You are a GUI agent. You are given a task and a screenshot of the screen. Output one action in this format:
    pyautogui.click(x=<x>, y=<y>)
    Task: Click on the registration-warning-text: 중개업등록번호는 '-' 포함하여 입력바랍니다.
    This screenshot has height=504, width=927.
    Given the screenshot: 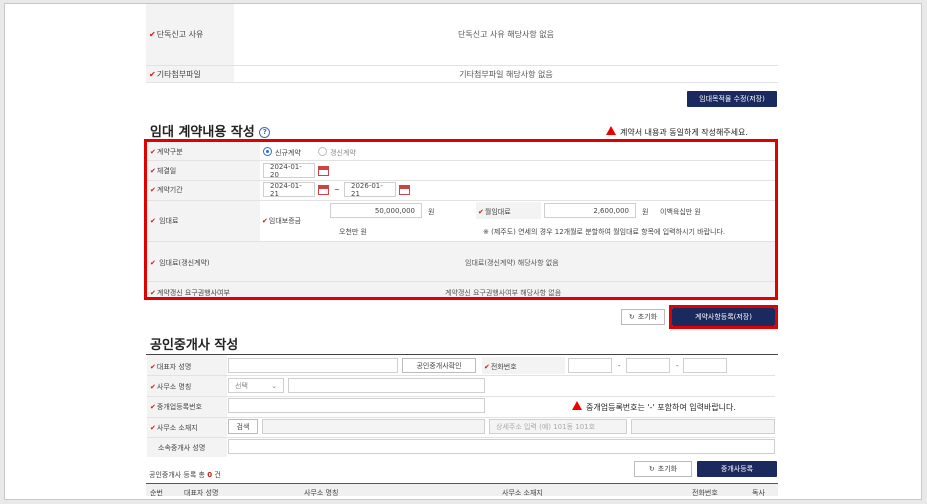 What is the action you would take?
    pyautogui.click(x=661, y=407)
    